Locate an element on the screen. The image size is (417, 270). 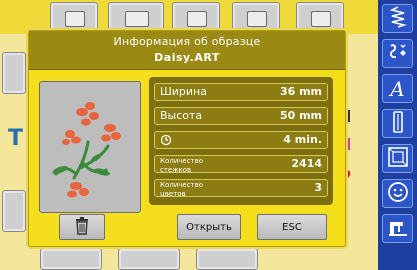
letter-a-icon: A is located at coordinates (397, 88).